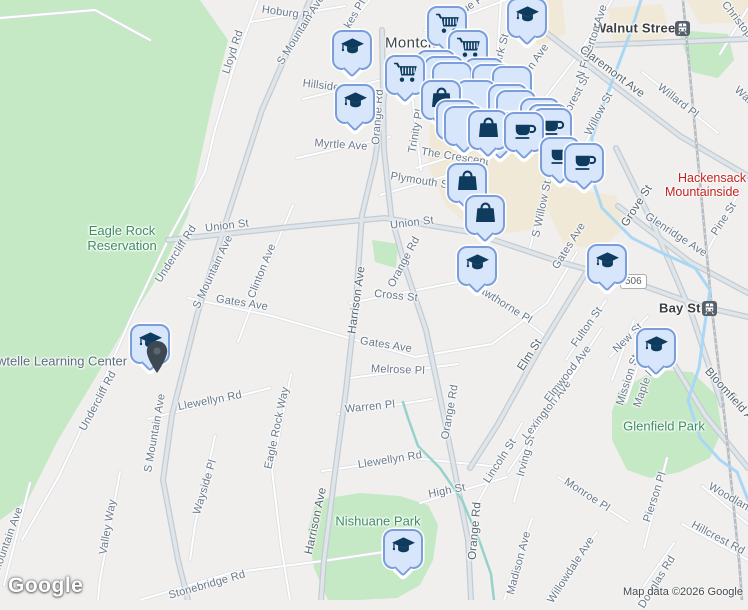 The image size is (748, 610). I want to click on map-attribution: Map data ©2026 Google, so click(682, 592).